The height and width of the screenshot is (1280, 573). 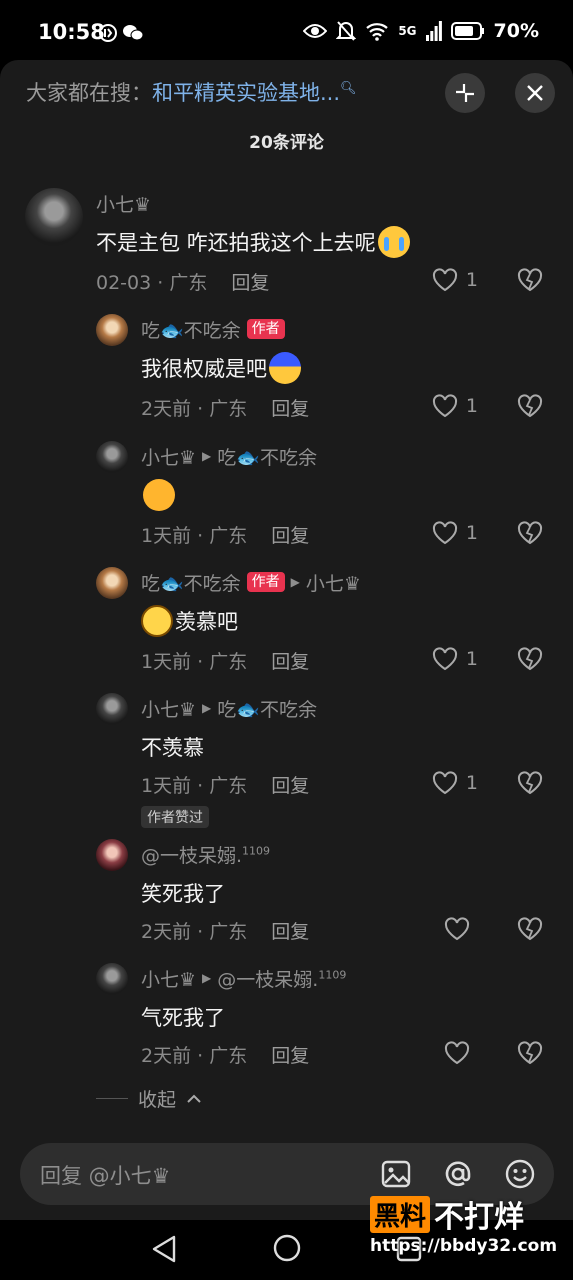 I want to click on username: @一枝呆嫋.1109, so click(x=205, y=854).